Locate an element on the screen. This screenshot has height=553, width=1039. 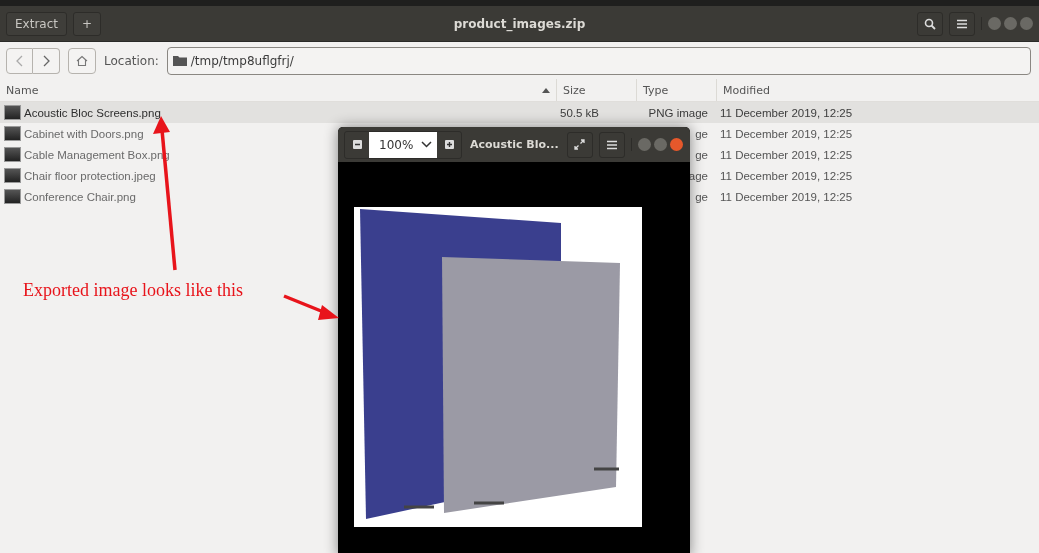
file-name: Cabinet with Doors.png is located at coordinates (84, 133).